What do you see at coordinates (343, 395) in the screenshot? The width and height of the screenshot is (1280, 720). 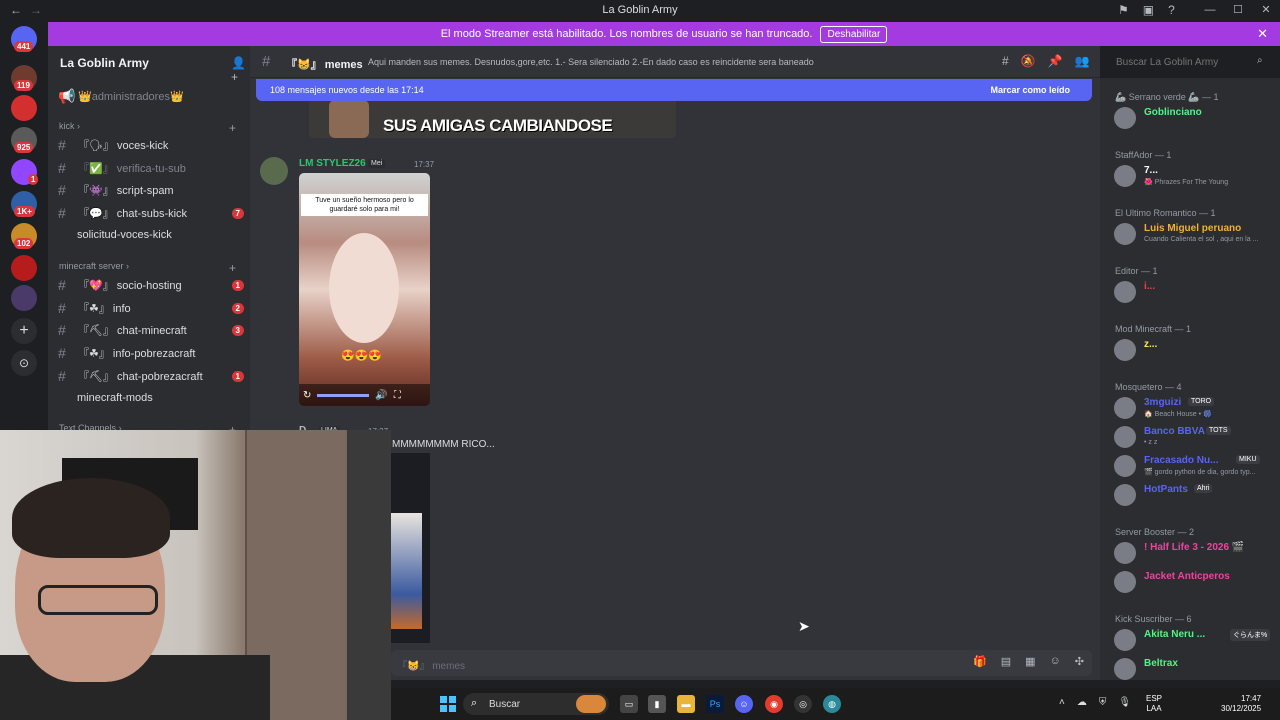 I see `video-progress-bar` at bounding box center [343, 395].